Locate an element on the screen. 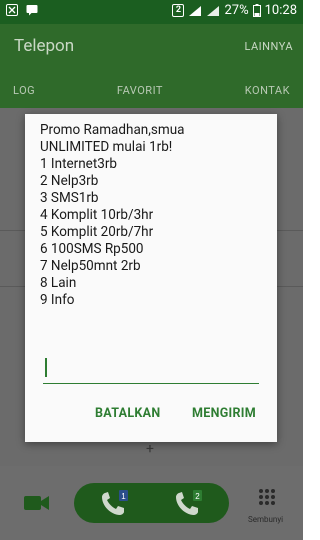 The width and height of the screenshot is (320, 540). battery-percentage: 27% is located at coordinates (236, 10).